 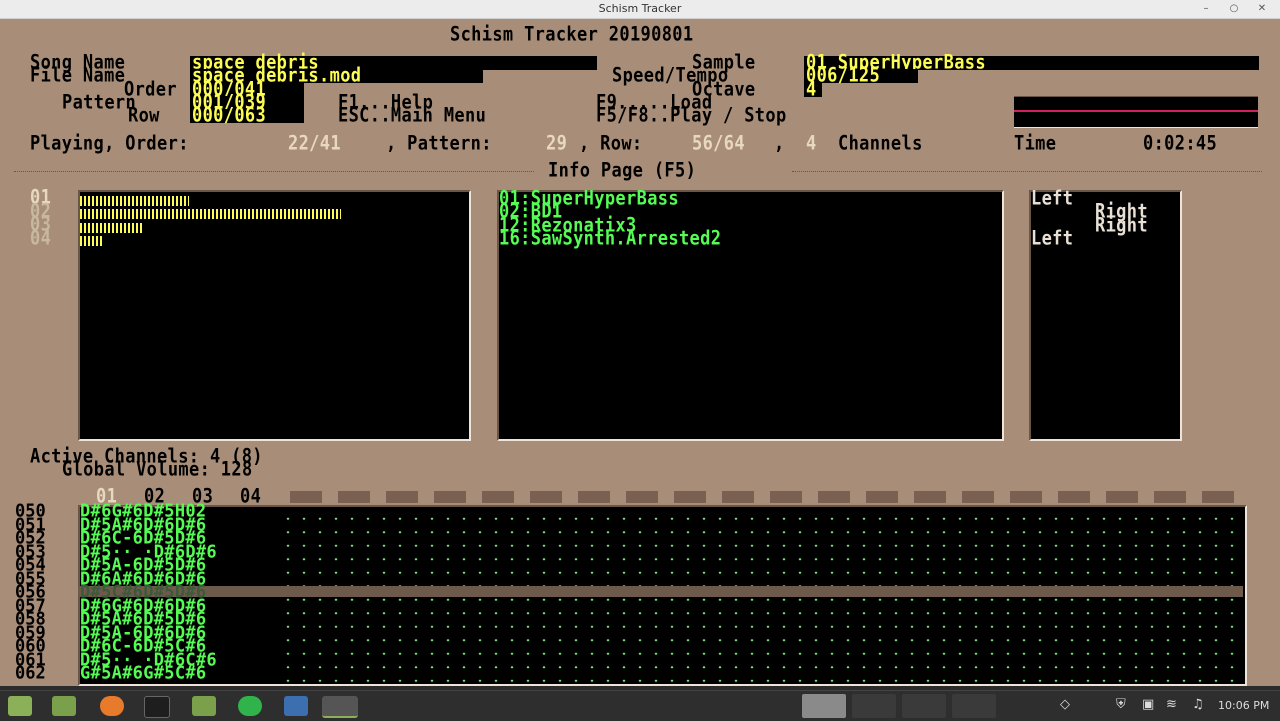 What do you see at coordinates (811, 90) in the screenshot?
I see `octave-value: 4` at bounding box center [811, 90].